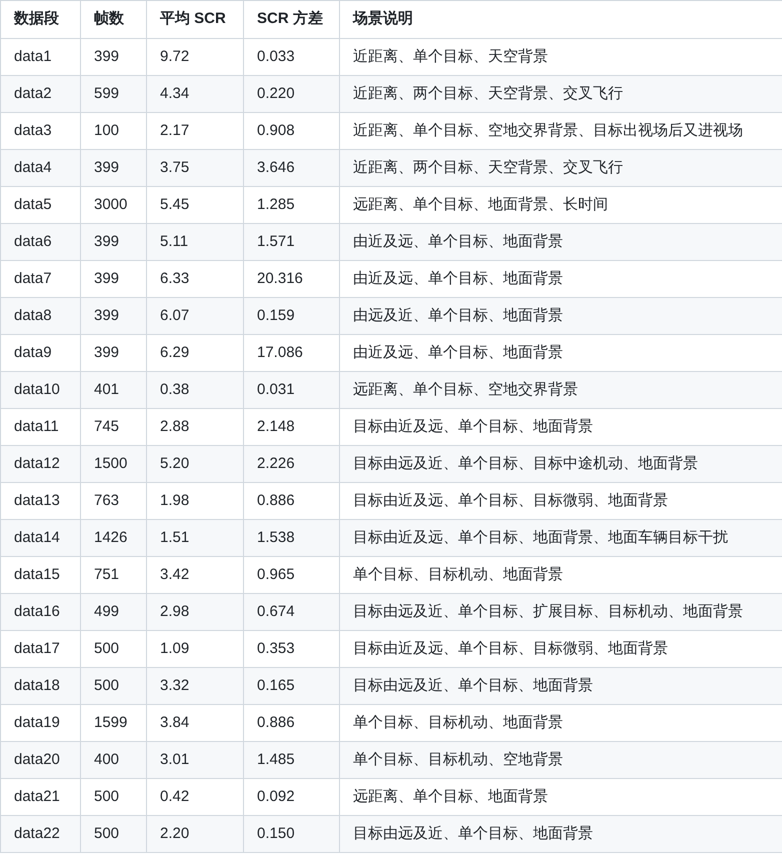 This screenshot has height=855, width=782. Describe the element at coordinates (195, 834) in the screenshot. I see `table-cell: 2.20` at that location.